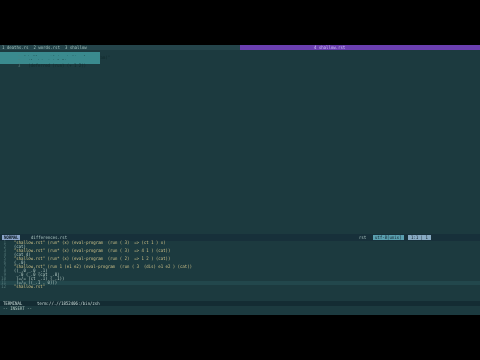 The image size is (480, 360). Describe the element at coordinates (240, 303) in the screenshot. I see `terminal-statusline: TERMINAL term://.//1852406:/bin/zsh` at that location.